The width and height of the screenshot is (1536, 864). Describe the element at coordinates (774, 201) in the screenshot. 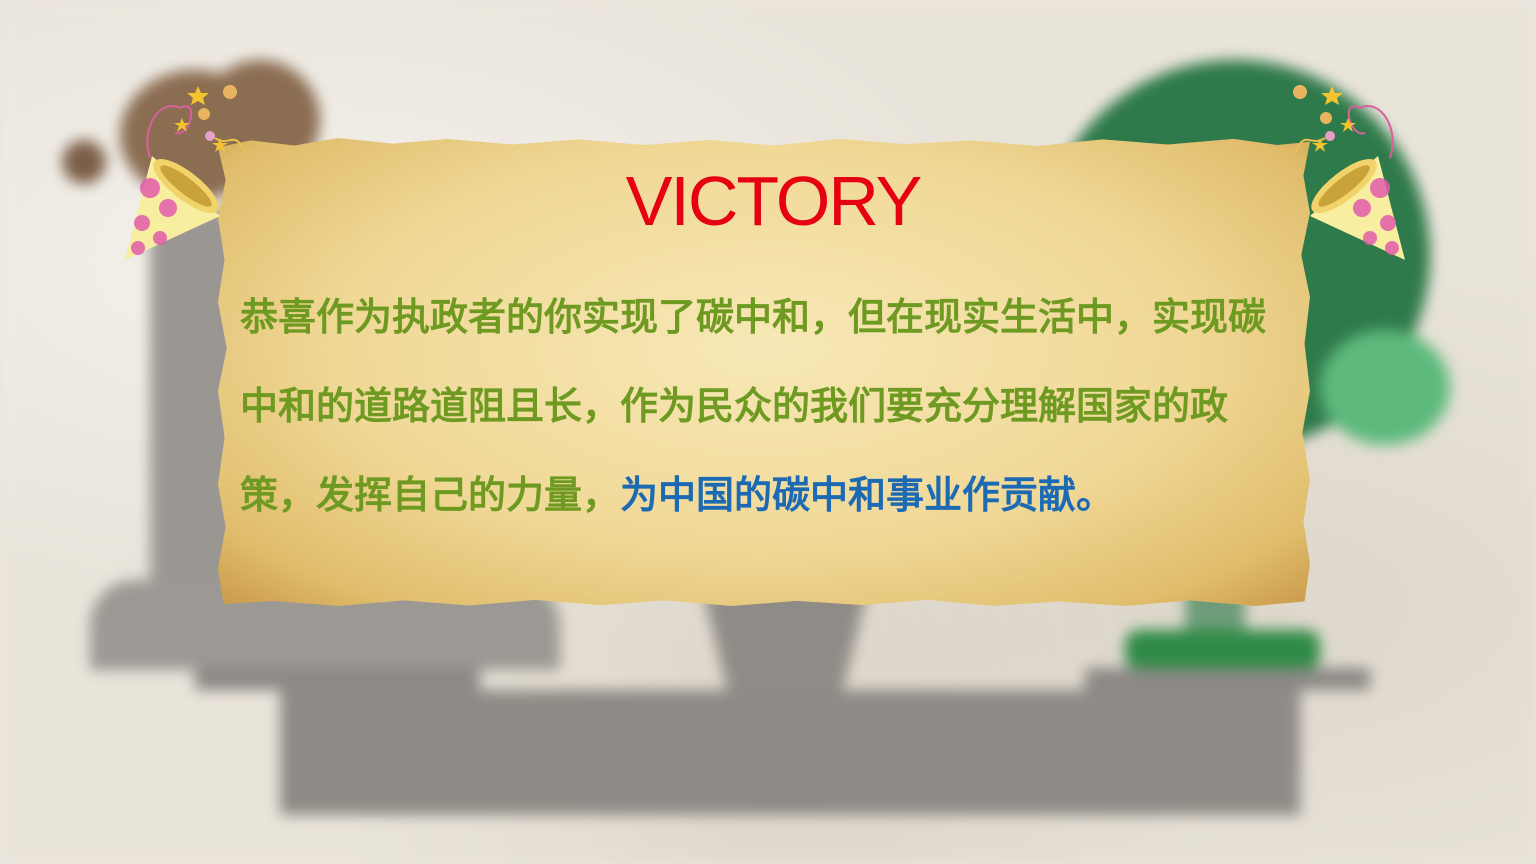

I see `victory-title: VICTORY` at that location.